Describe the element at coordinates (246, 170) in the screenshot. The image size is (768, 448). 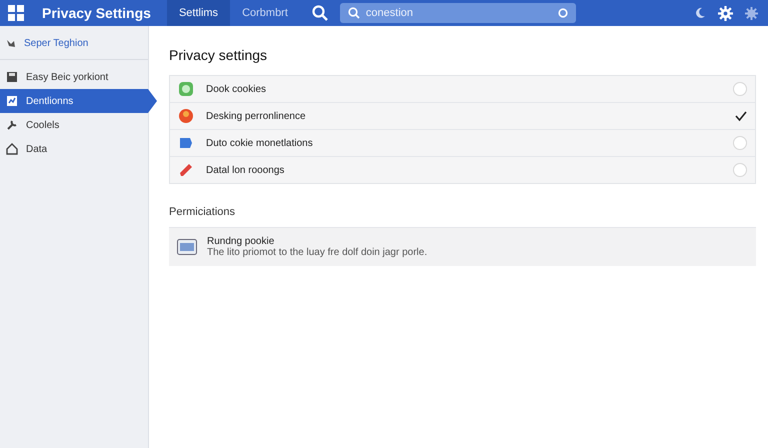
I see `setting-label: Datal lon rooongs` at that location.